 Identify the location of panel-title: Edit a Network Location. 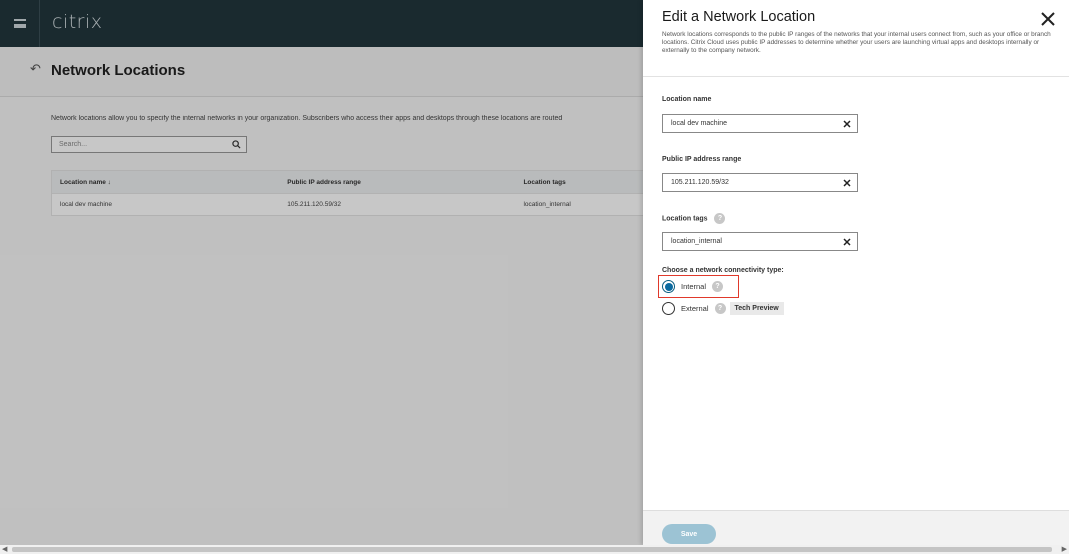
(739, 17).